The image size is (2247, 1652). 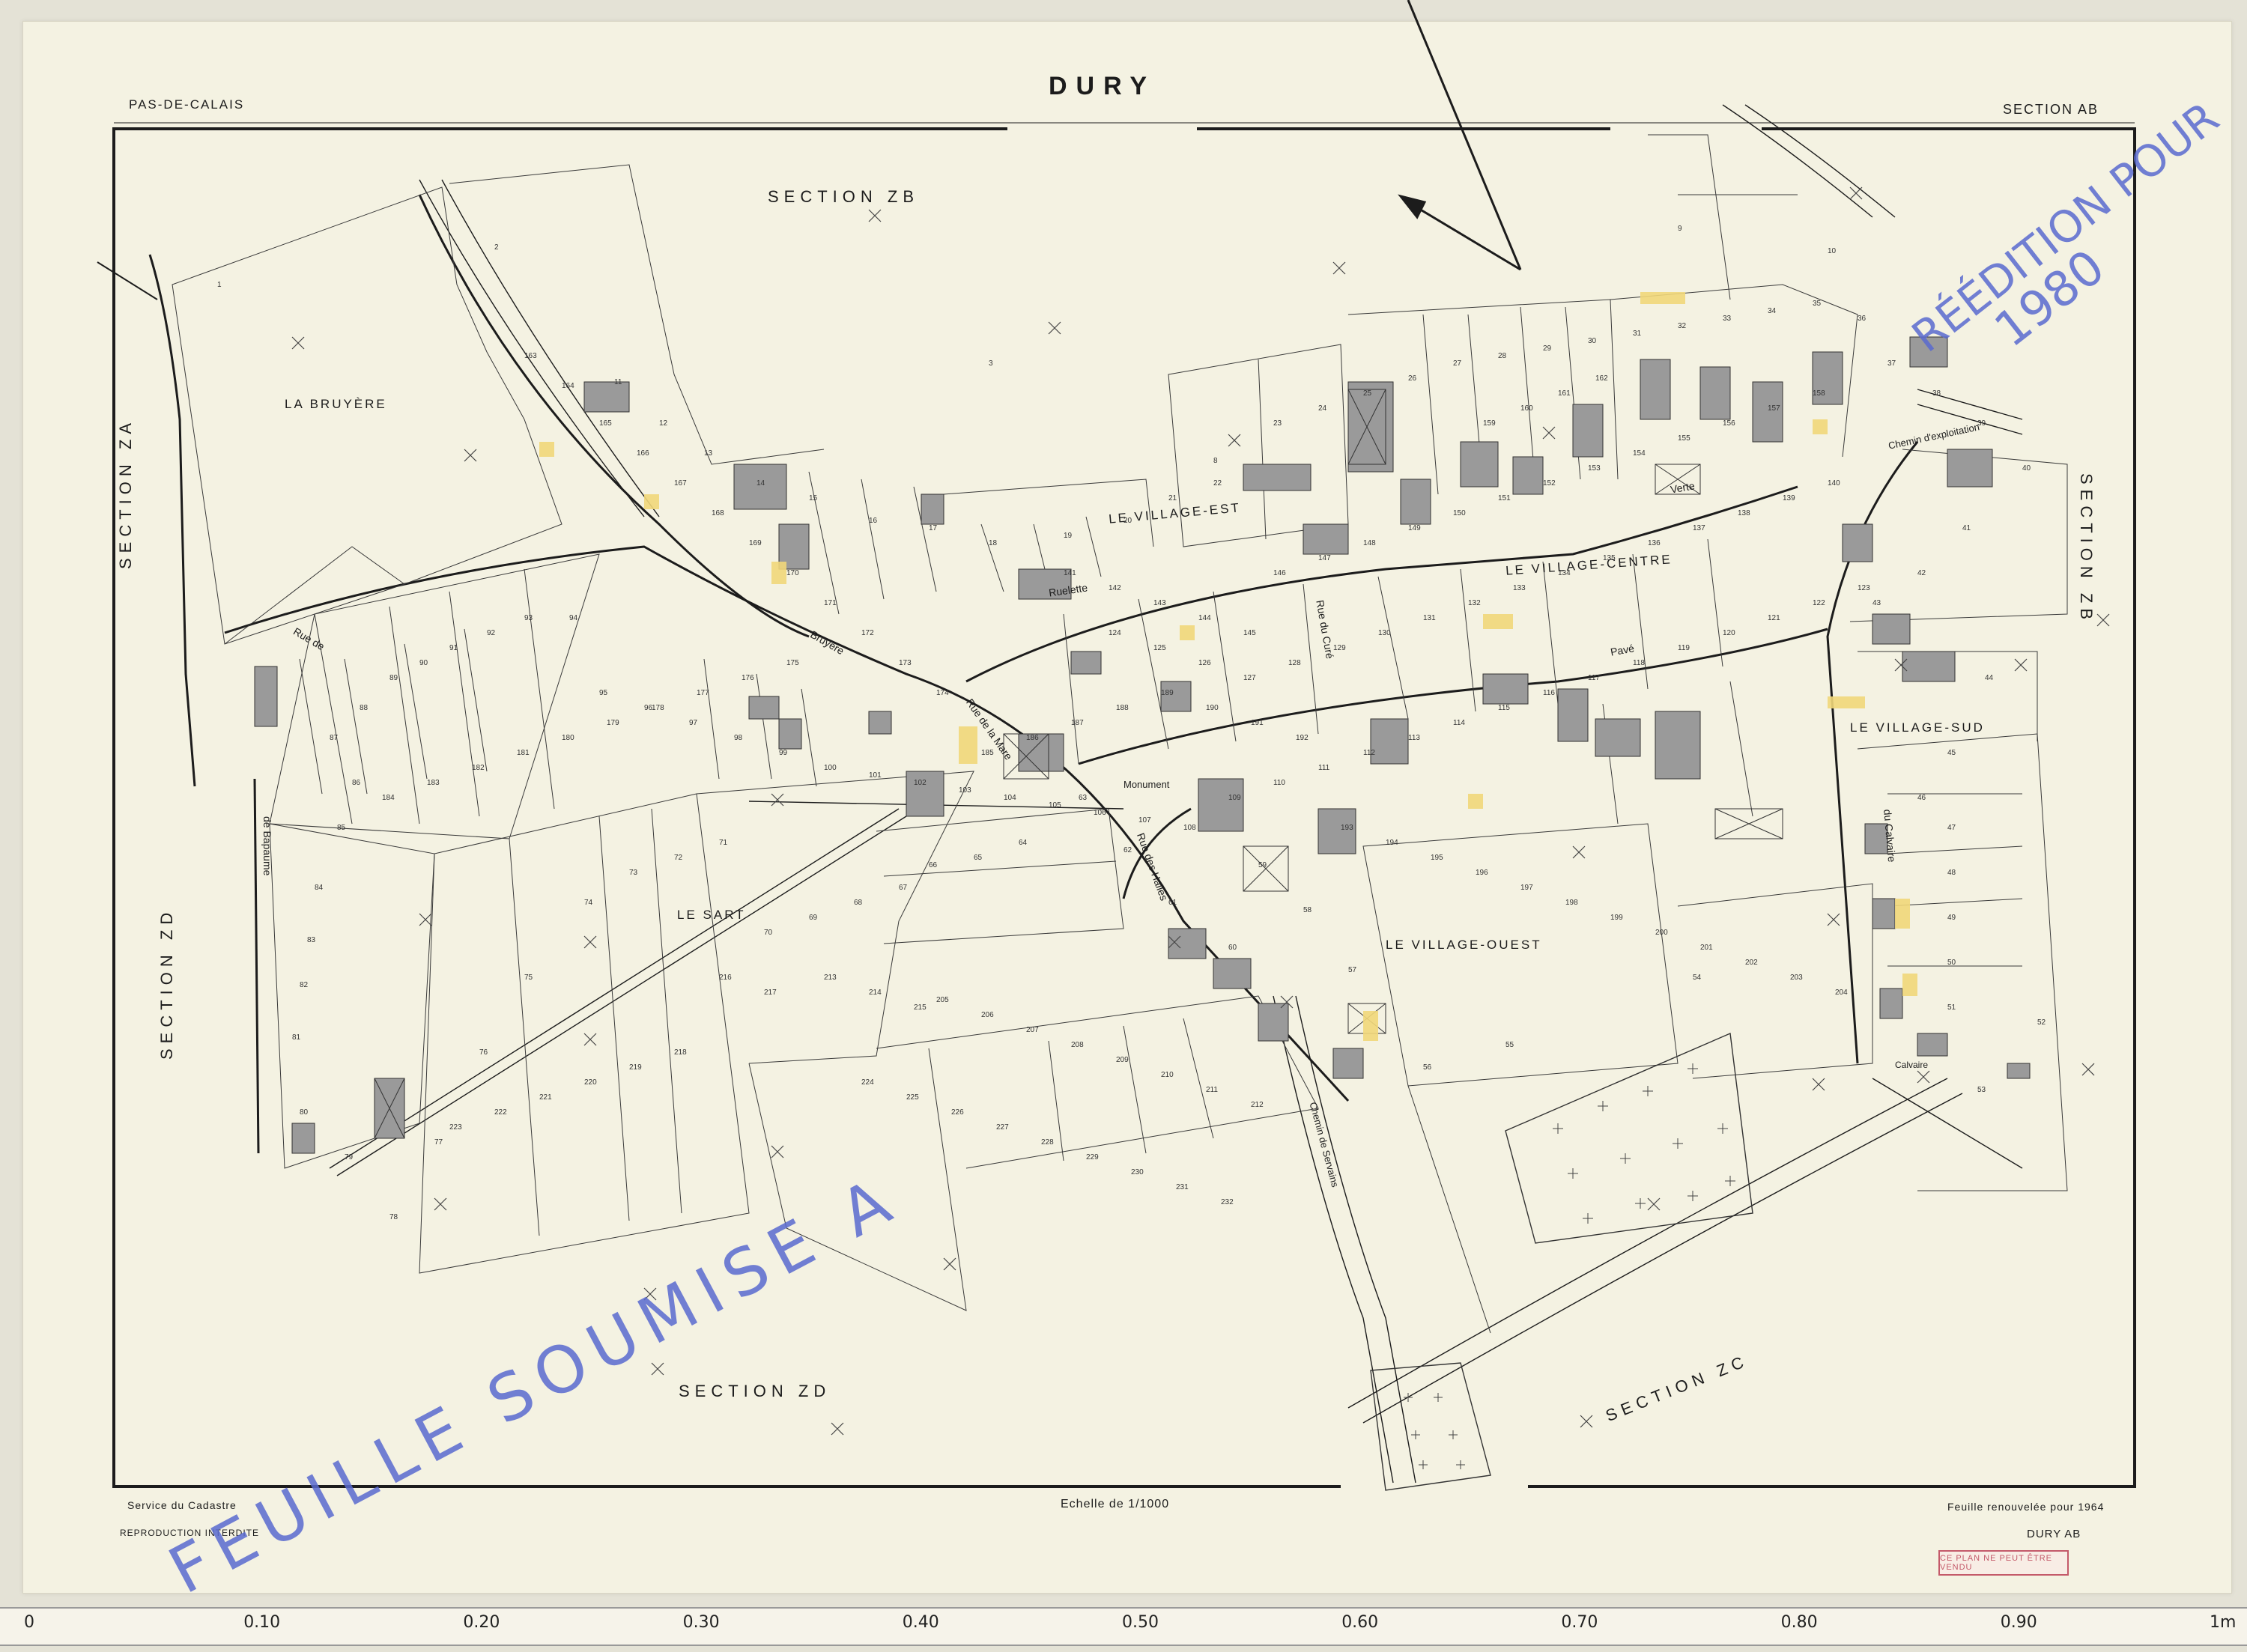 What do you see at coordinates (1864, 588) in the screenshot?
I see `parcel-number: 123` at bounding box center [1864, 588].